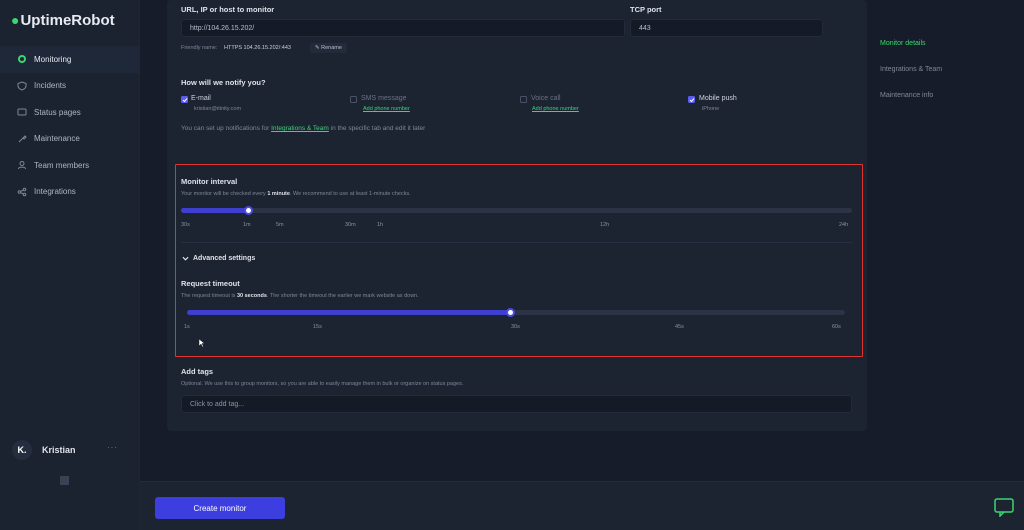 Image resolution: width=1024 pixels, height=530 pixels. What do you see at coordinates (57, 112) in the screenshot?
I see `sidebar-item-label: Status pages` at bounding box center [57, 112].